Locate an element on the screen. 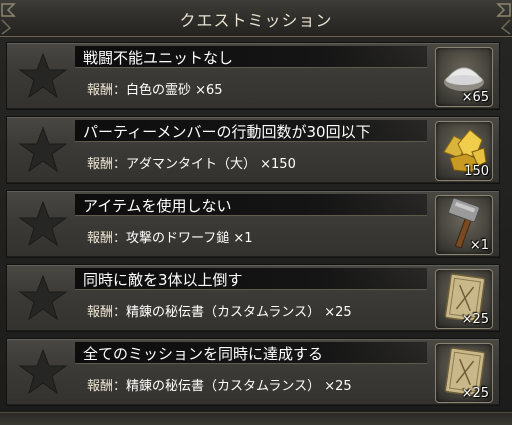  panel-title: クエストミッション is located at coordinates (256, 20).